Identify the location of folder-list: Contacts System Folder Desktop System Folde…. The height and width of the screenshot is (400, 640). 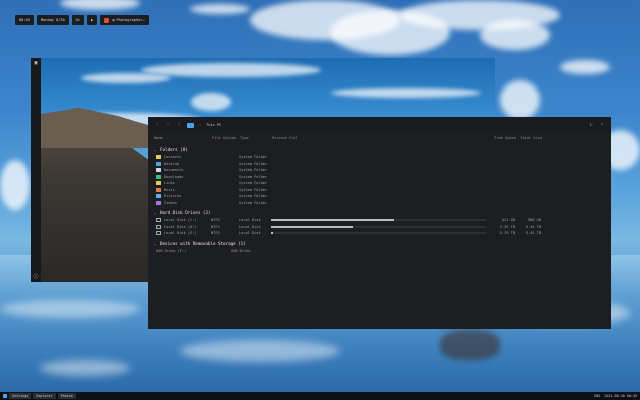
(379, 180).